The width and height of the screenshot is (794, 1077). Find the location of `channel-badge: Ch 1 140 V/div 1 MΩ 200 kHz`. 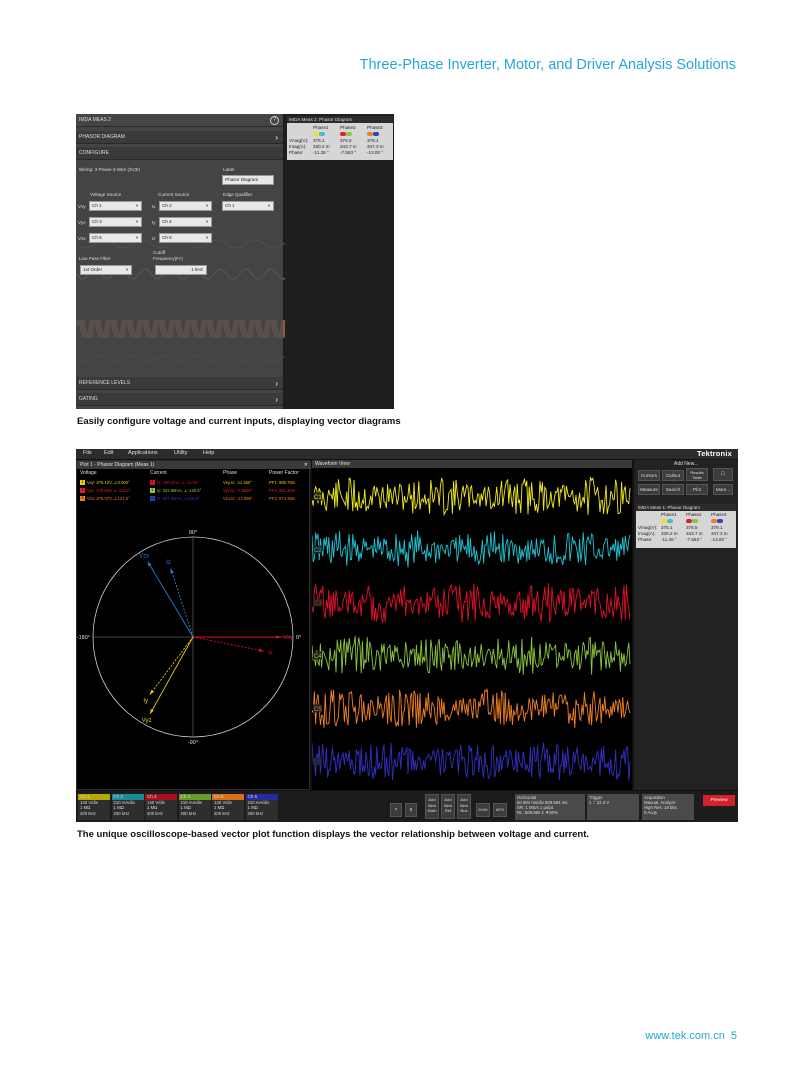

channel-badge: Ch 1 140 V/div 1 MΩ 200 kHz is located at coordinates (94, 807).